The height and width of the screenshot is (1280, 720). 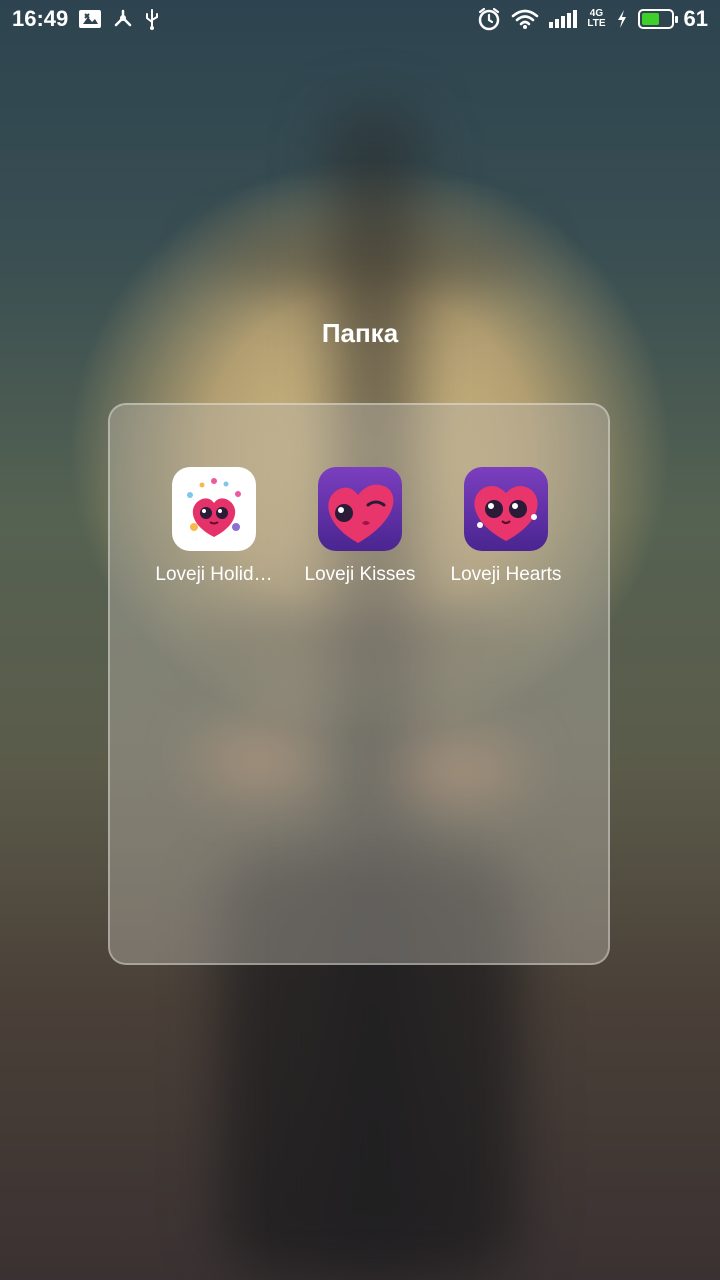 What do you see at coordinates (650, 19) in the screenshot?
I see `battery-level` at bounding box center [650, 19].